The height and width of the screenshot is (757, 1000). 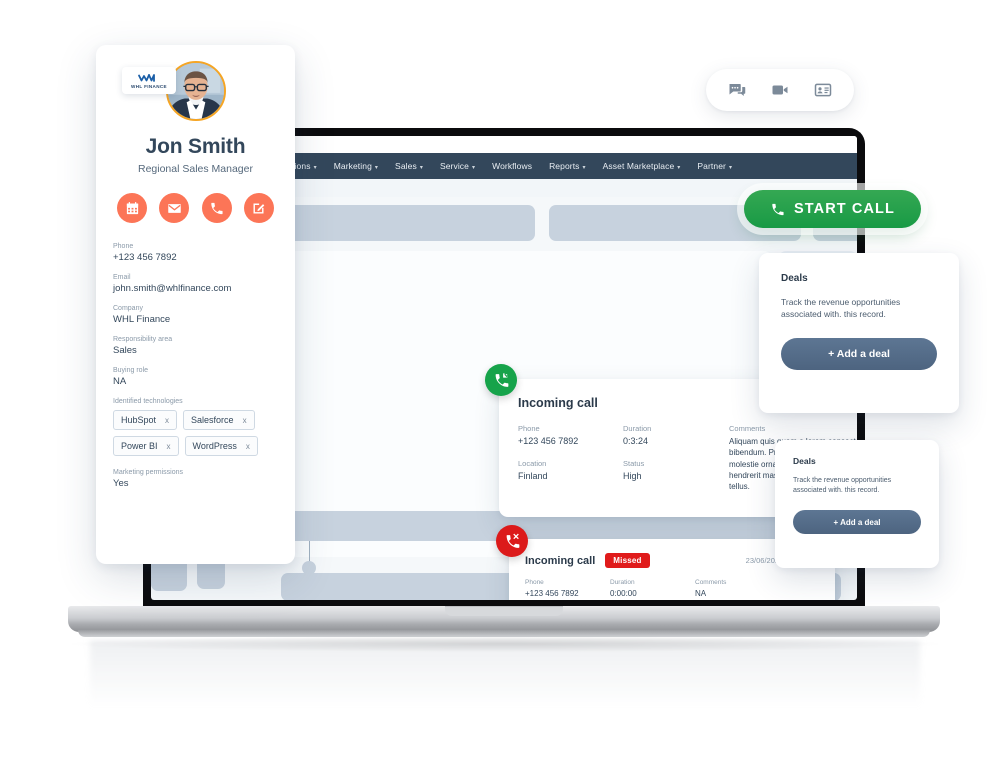 I want to click on incoming-call-icon, so click(x=501, y=380).